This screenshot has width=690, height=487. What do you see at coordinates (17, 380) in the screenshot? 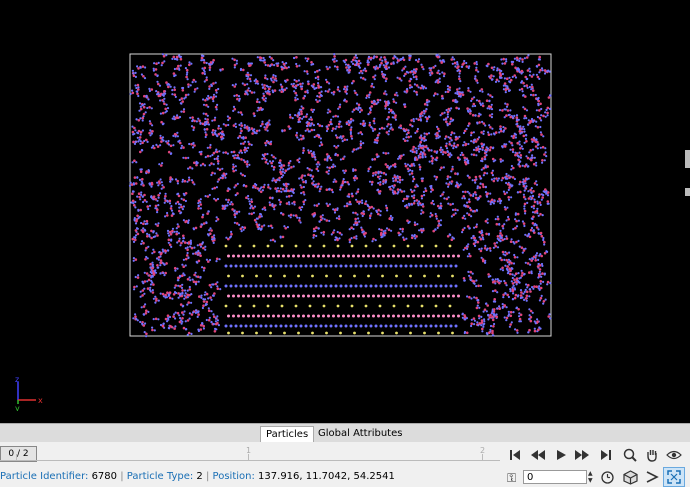
I see `axis-z-label: z` at bounding box center [17, 380].